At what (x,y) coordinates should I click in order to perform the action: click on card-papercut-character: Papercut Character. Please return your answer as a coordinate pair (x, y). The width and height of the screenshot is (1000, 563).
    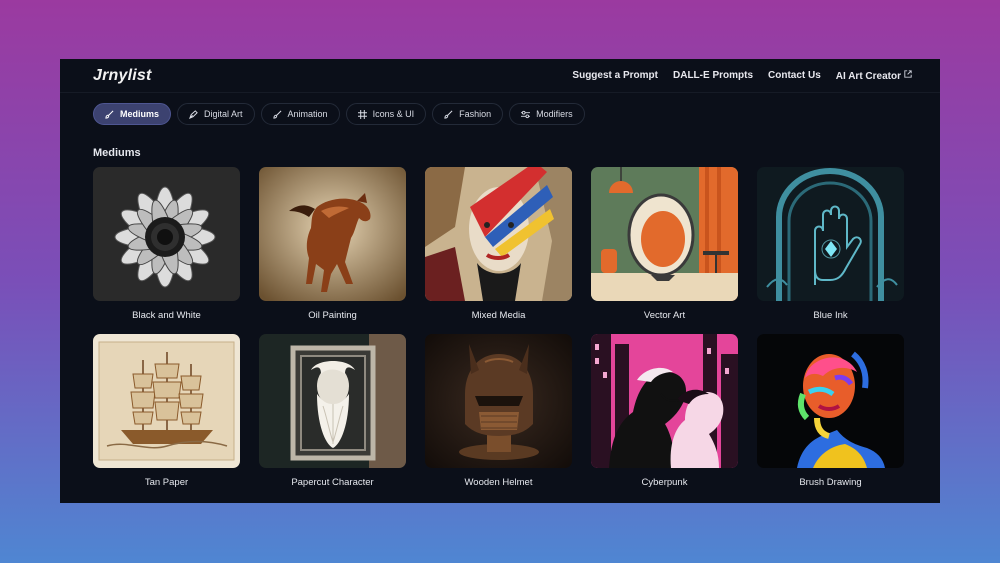
    Looking at the image, I should click on (332, 411).